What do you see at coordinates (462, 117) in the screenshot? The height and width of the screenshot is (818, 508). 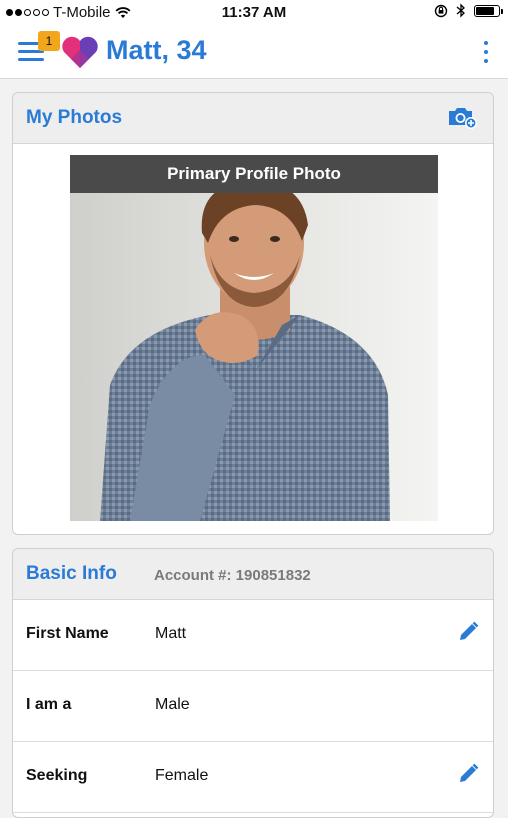 I see `add-photo-camera-icon` at bounding box center [462, 117].